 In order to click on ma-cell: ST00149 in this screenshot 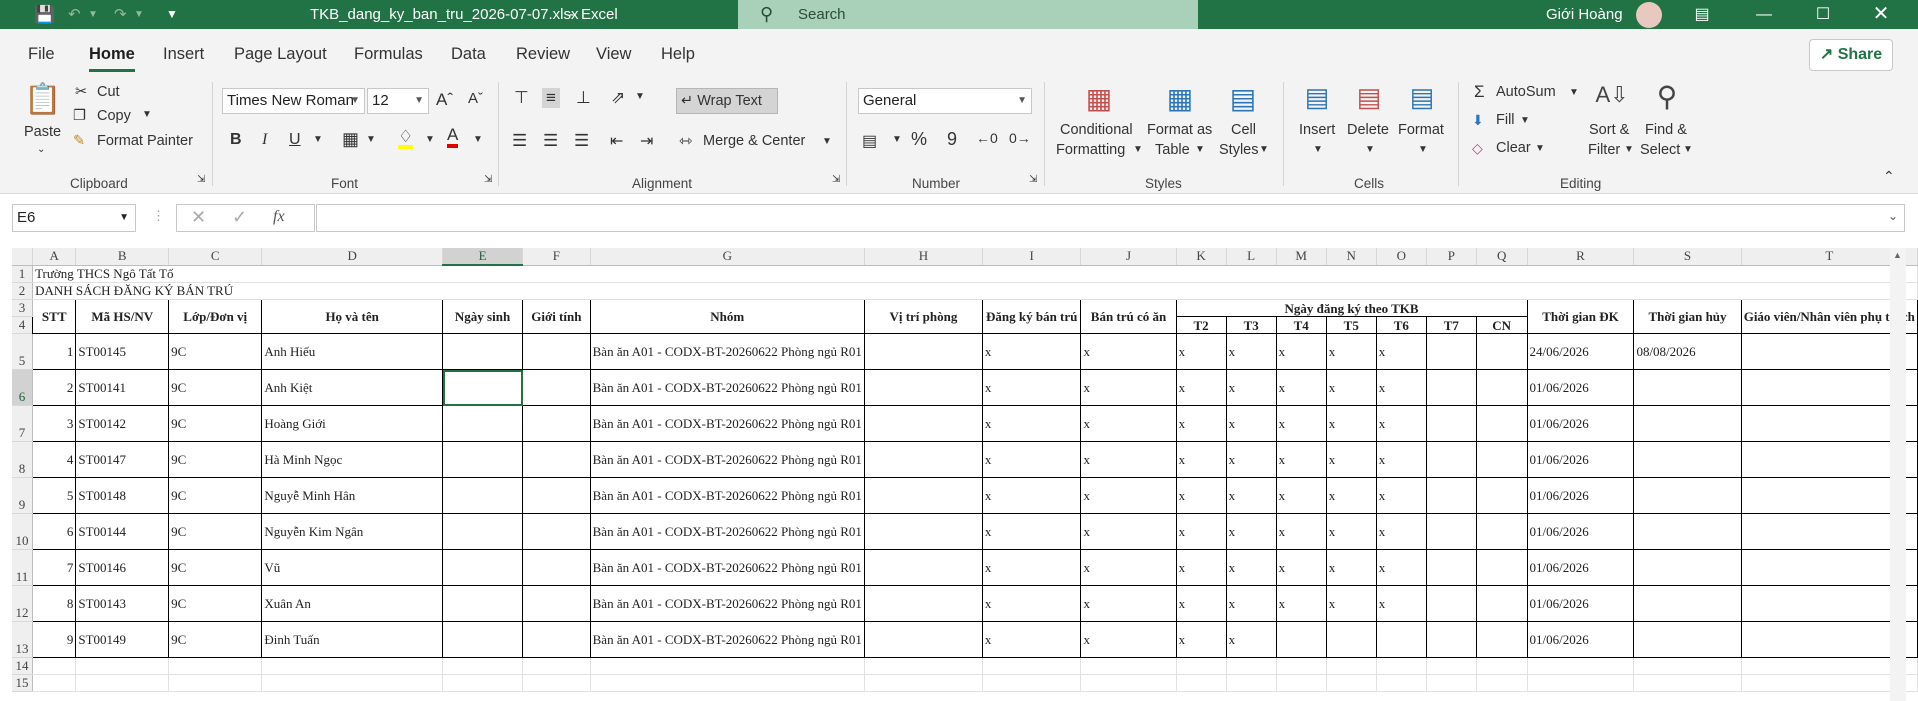, I will do `click(122, 639)`.